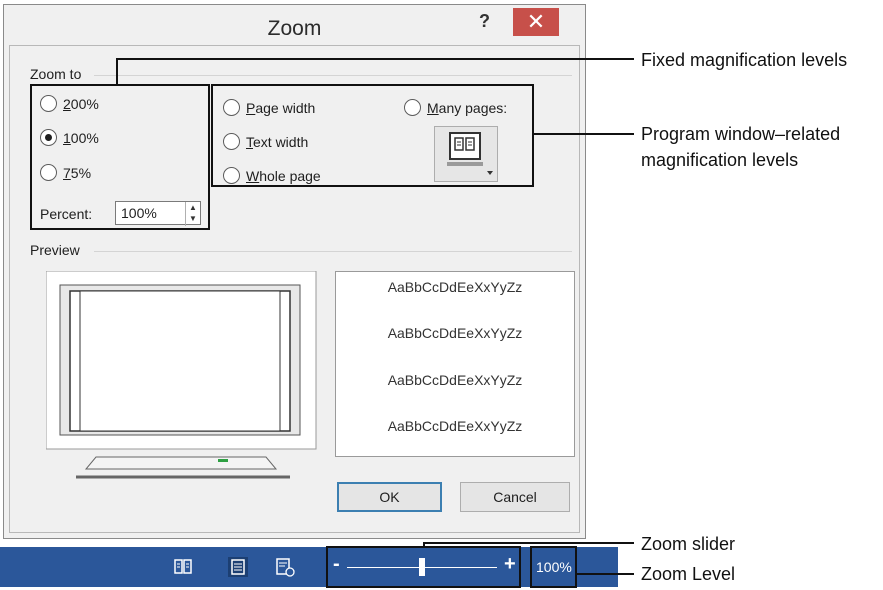  I want to click on dialog-title: Zoom, so click(294, 28).